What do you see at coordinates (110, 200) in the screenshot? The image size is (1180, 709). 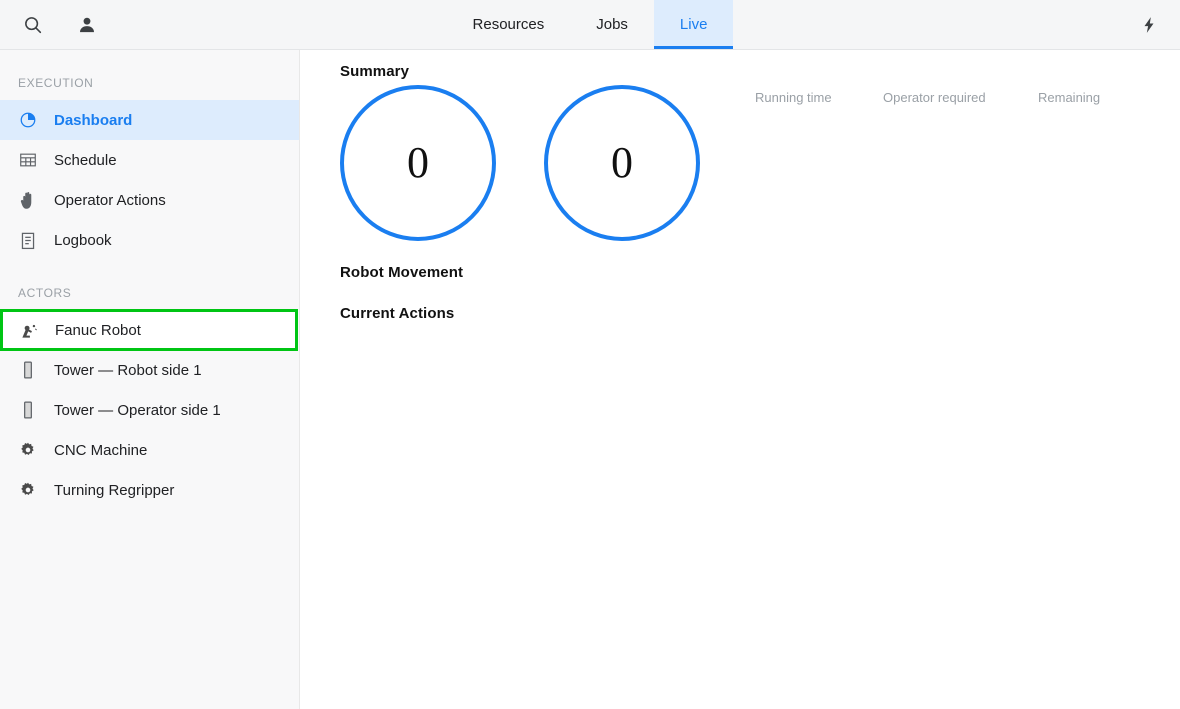 I see `sidebar-item-label: Operator Actions` at bounding box center [110, 200].